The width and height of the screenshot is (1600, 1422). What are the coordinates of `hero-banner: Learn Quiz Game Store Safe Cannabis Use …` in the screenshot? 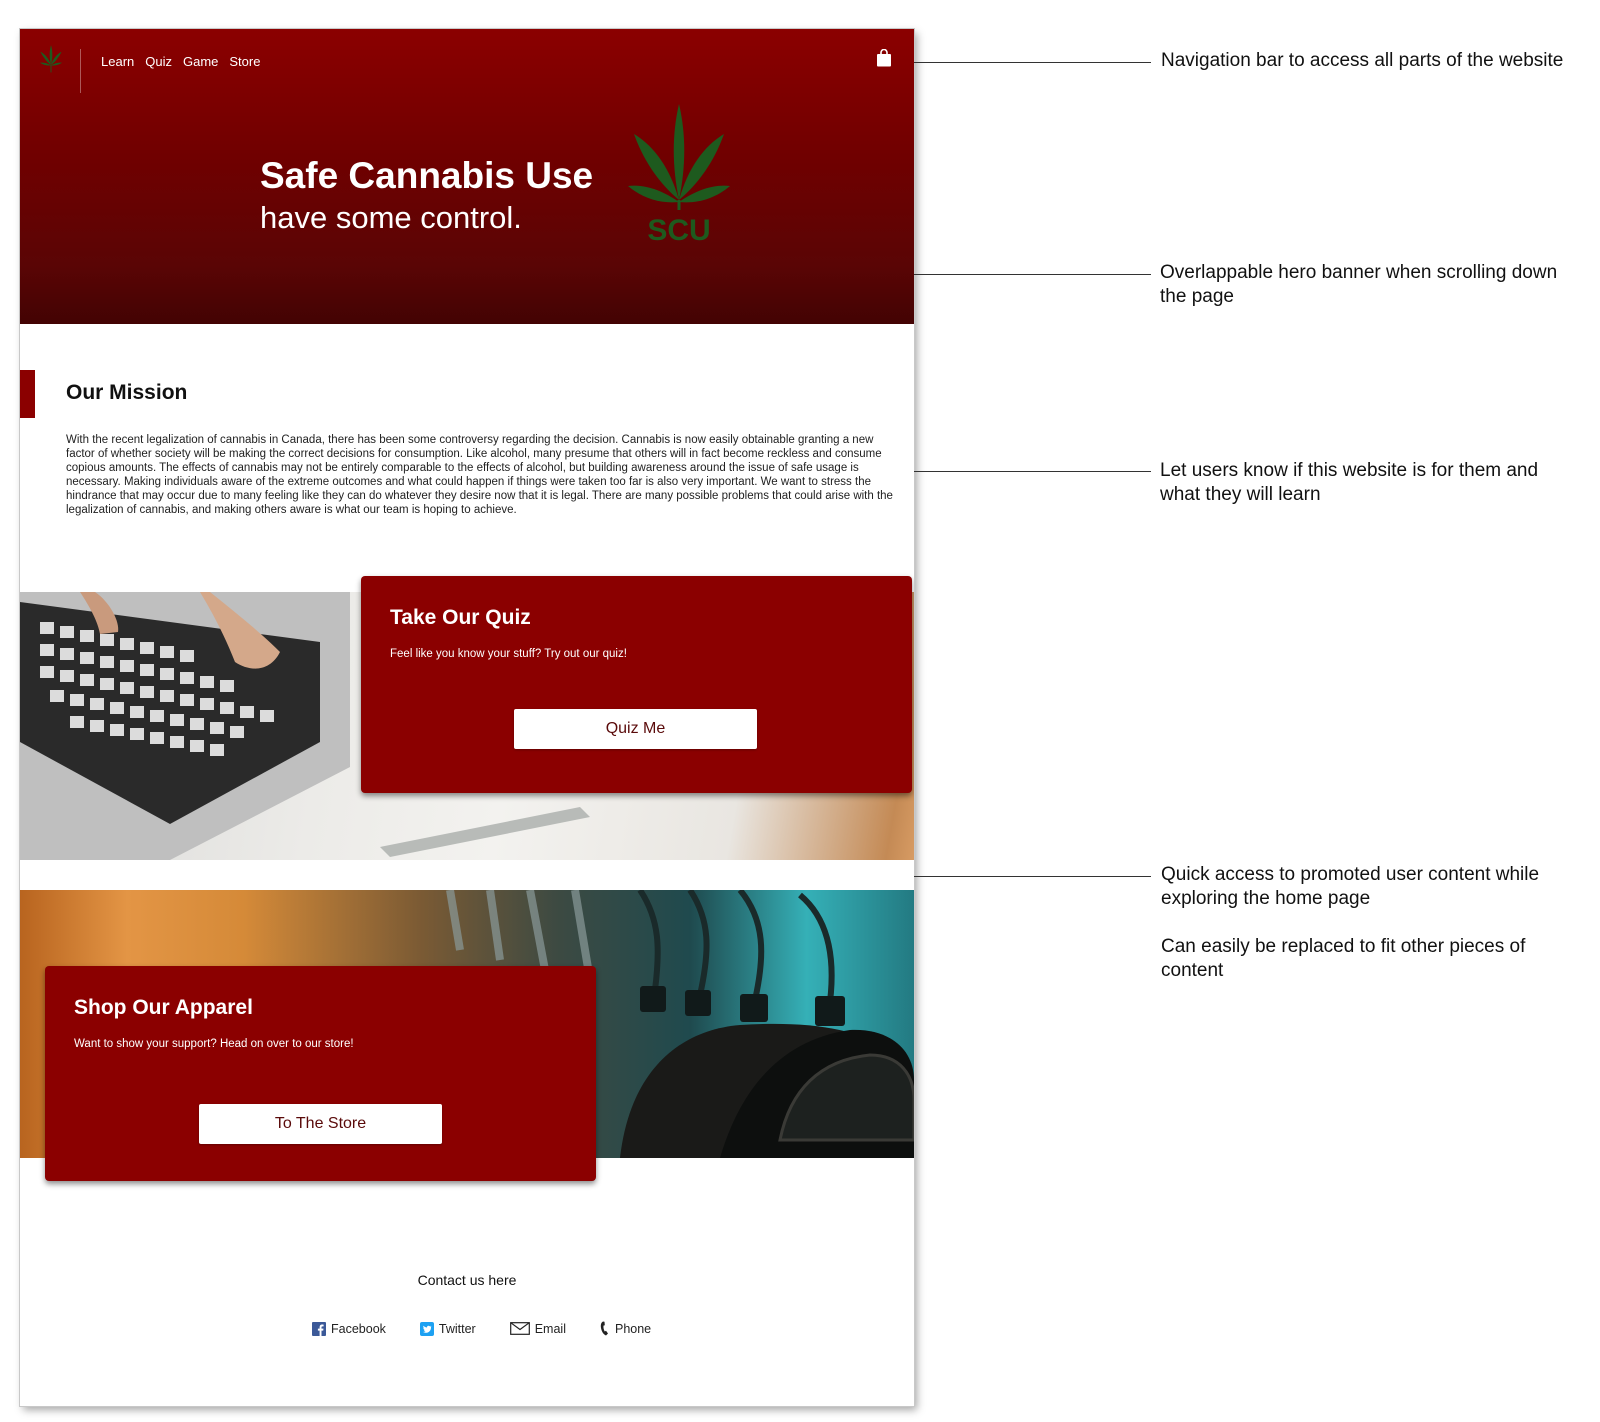 It's located at (467, 176).